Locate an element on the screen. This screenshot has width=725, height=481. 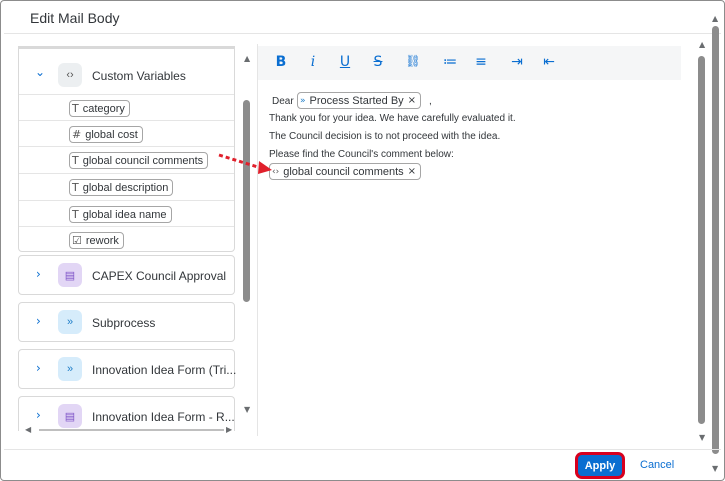
link-button: ⛓ is located at coordinates (413, 61).